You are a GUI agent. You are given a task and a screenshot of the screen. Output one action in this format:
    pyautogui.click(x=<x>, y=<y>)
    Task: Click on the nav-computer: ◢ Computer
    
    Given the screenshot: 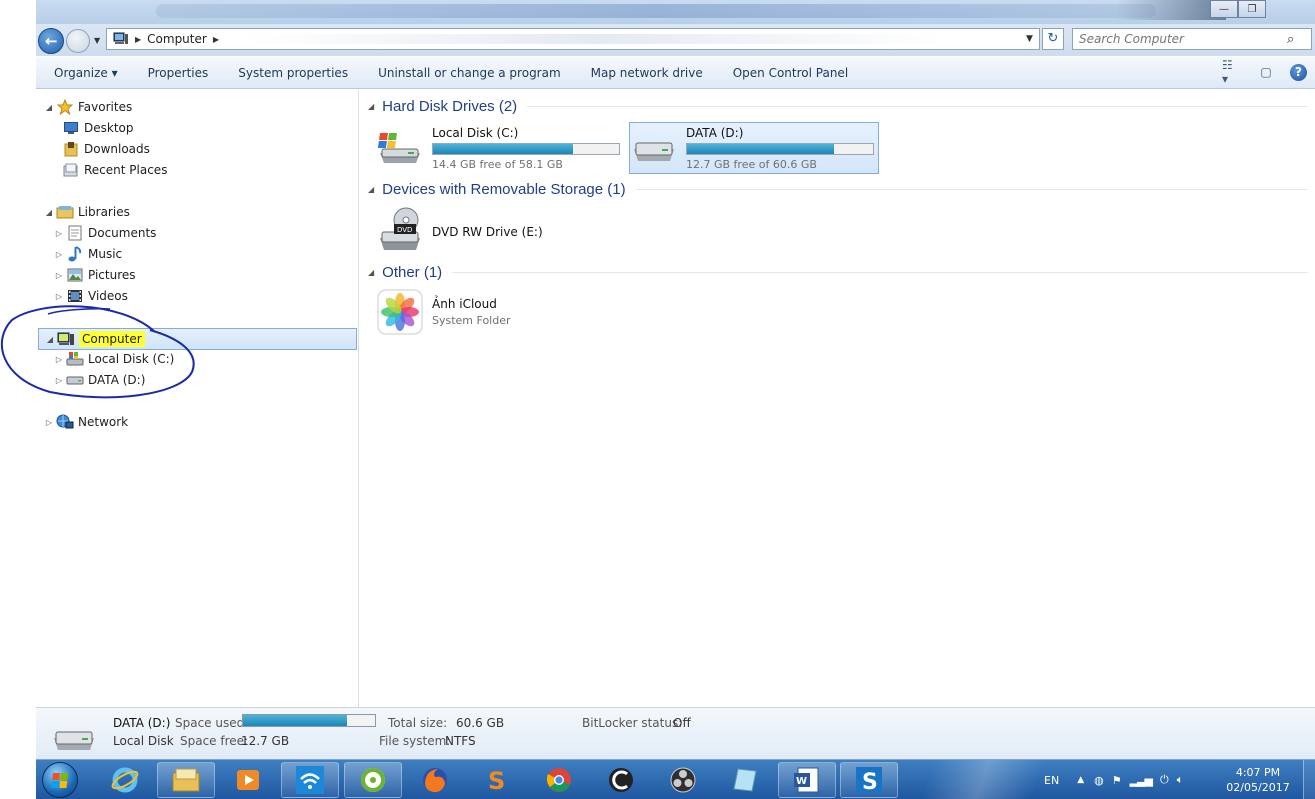 What is the action you would take?
    pyautogui.click(x=197, y=339)
    